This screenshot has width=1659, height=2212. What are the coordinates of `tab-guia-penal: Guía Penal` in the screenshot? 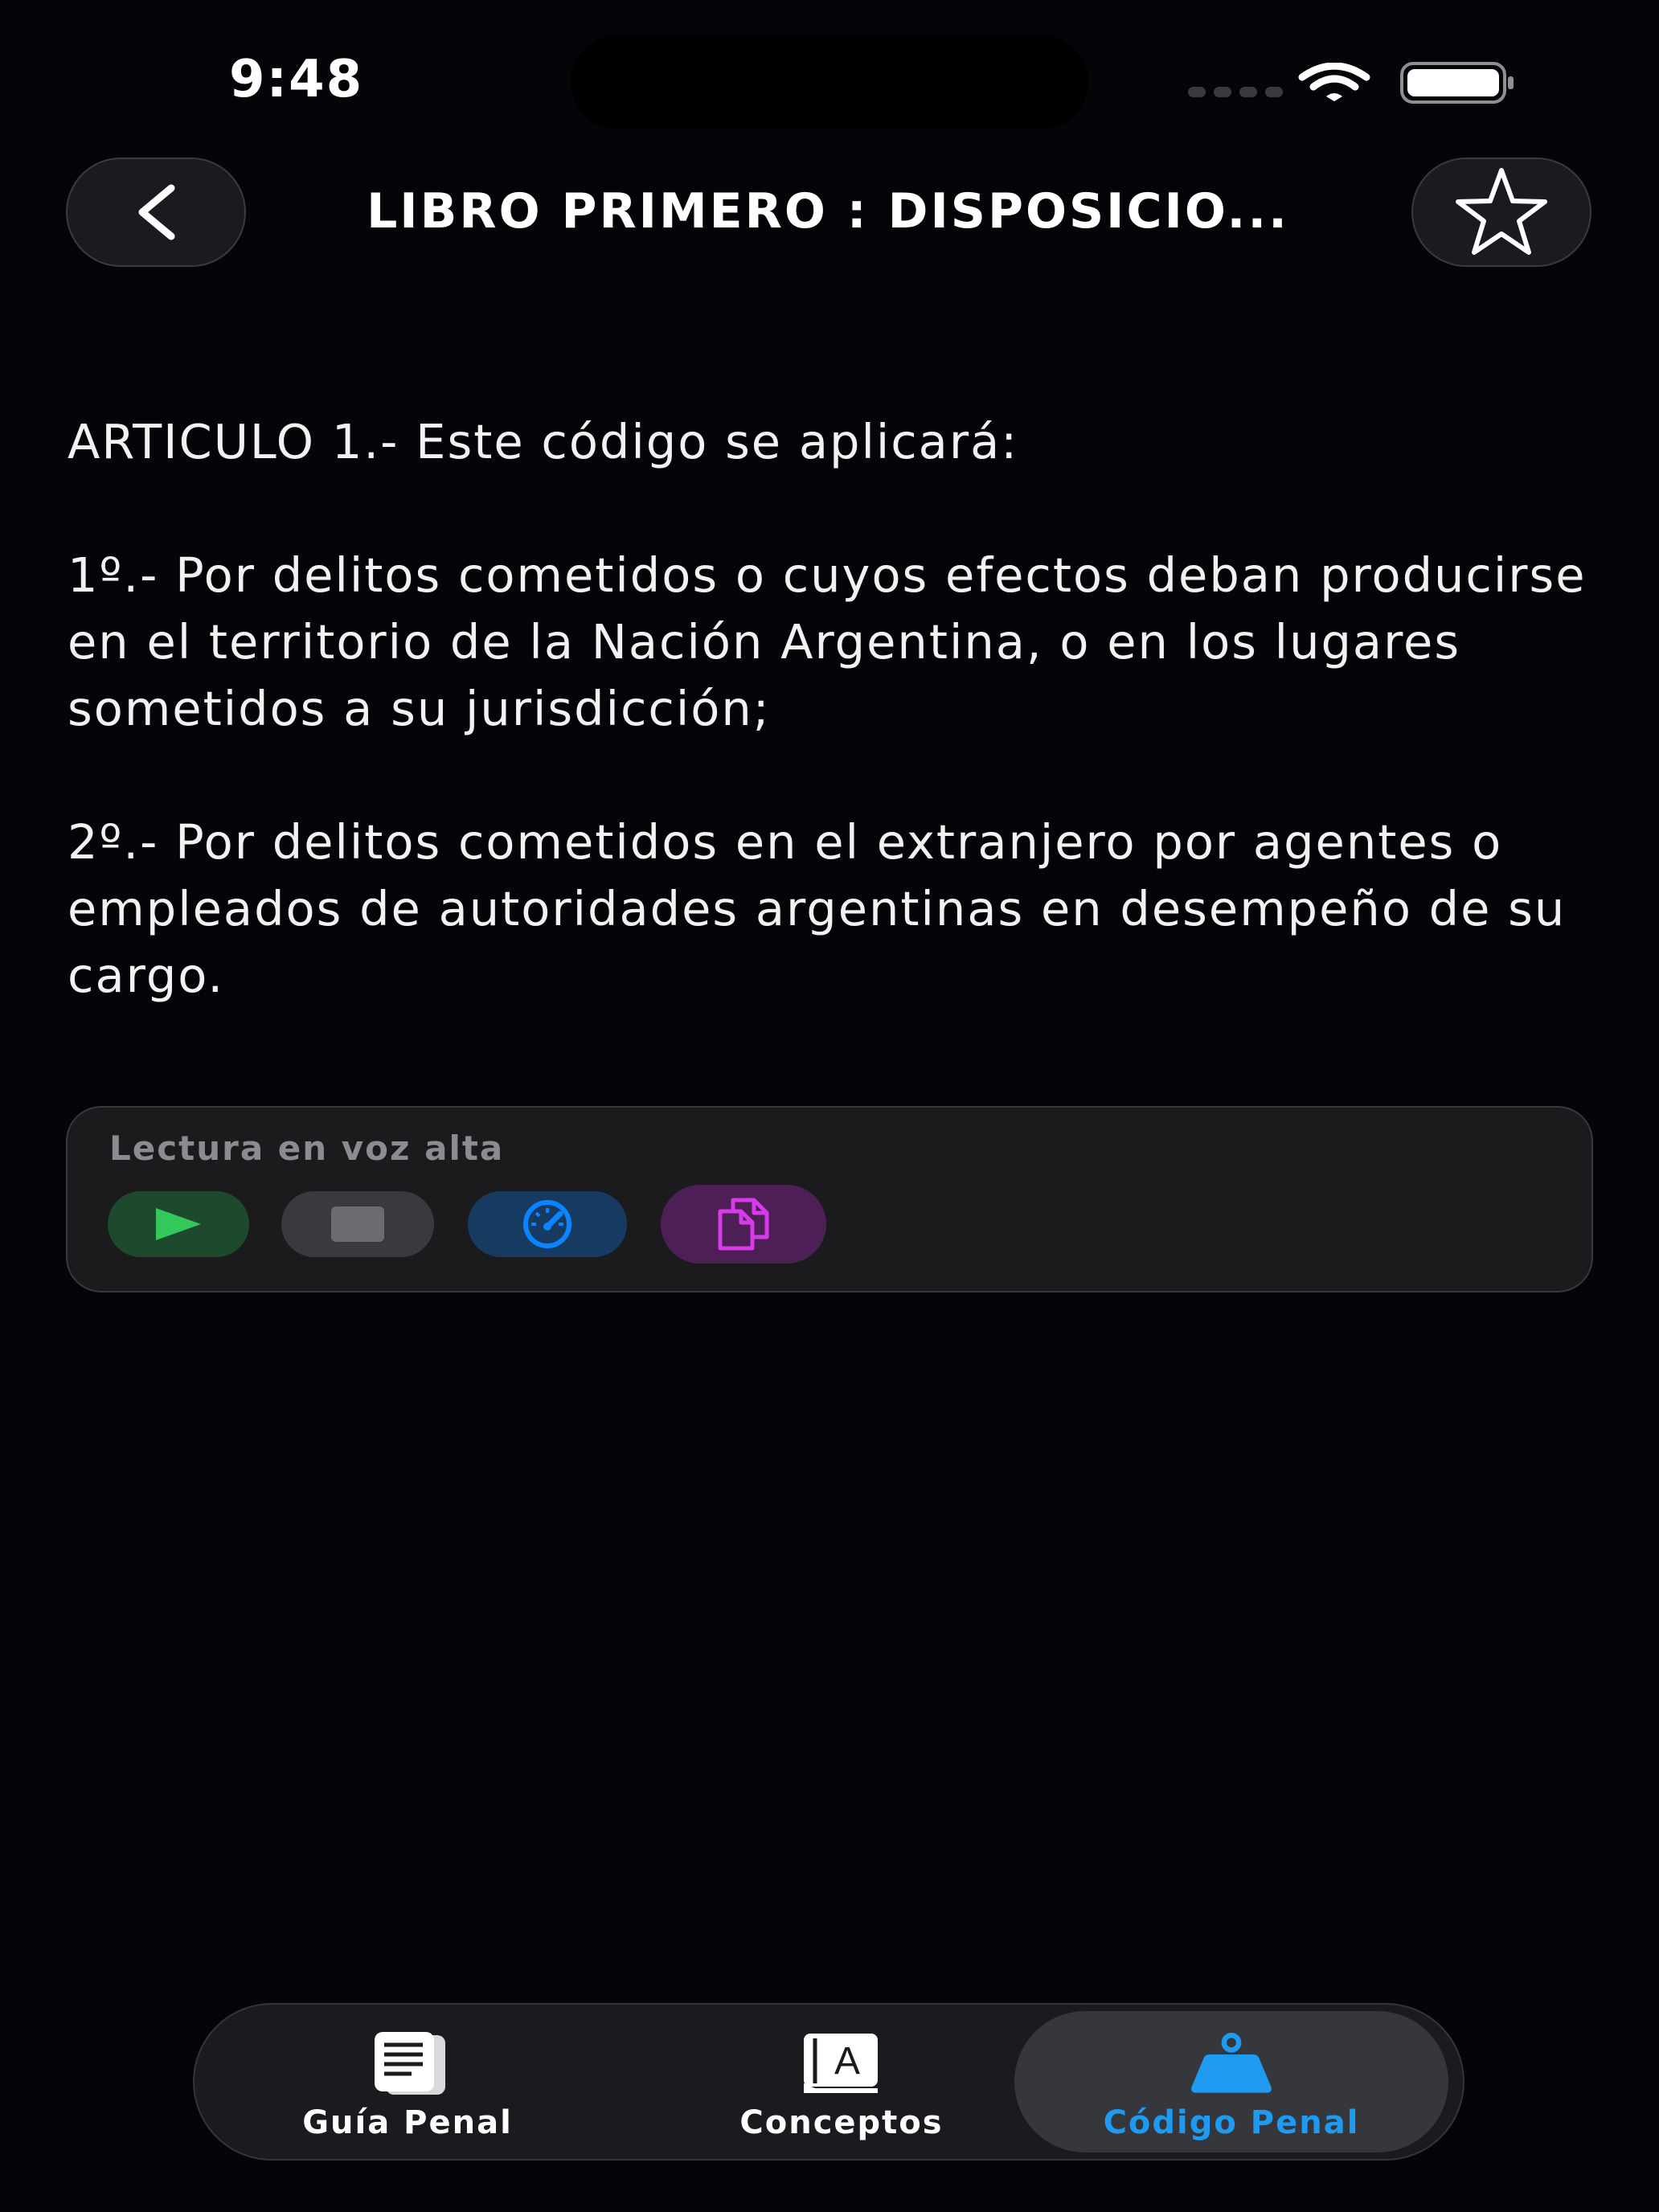 It's located at (407, 2082).